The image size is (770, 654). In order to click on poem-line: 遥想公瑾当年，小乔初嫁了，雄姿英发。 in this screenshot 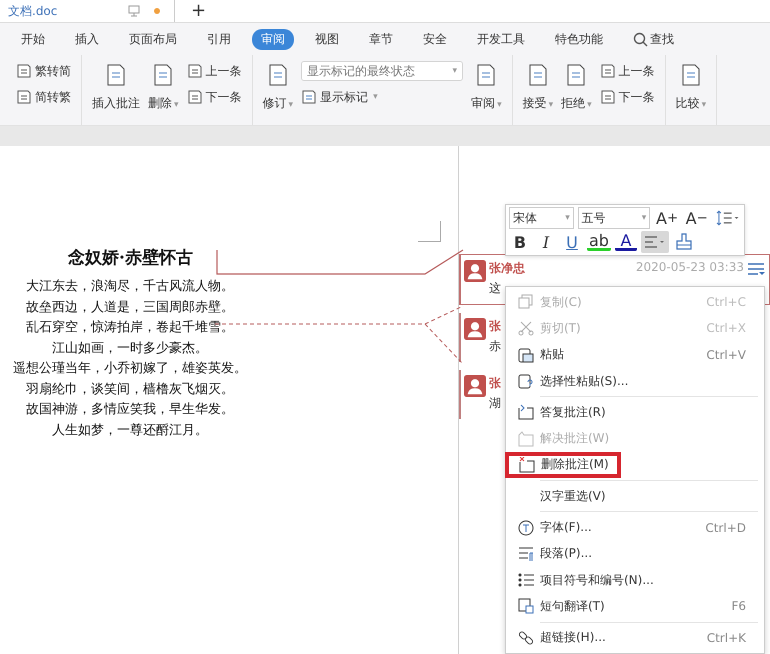, I will do `click(130, 369)`.